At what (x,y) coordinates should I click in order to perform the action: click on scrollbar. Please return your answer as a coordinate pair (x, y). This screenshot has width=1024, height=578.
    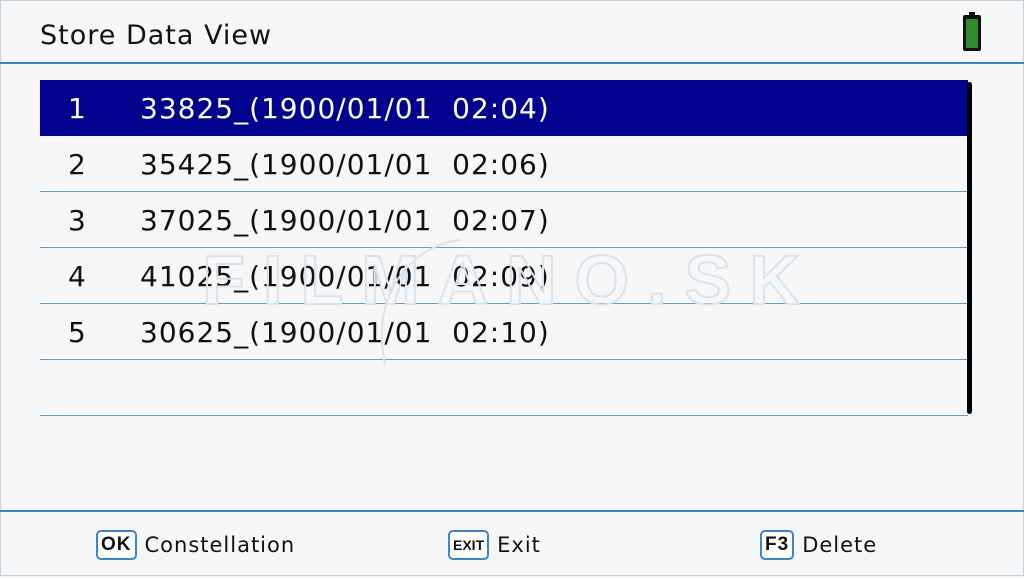
    Looking at the image, I should click on (969, 248).